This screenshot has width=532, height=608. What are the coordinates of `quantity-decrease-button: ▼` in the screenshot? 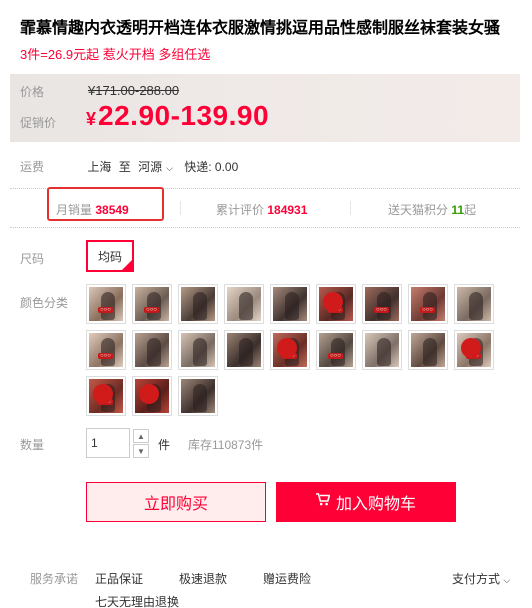 It's located at (141, 451).